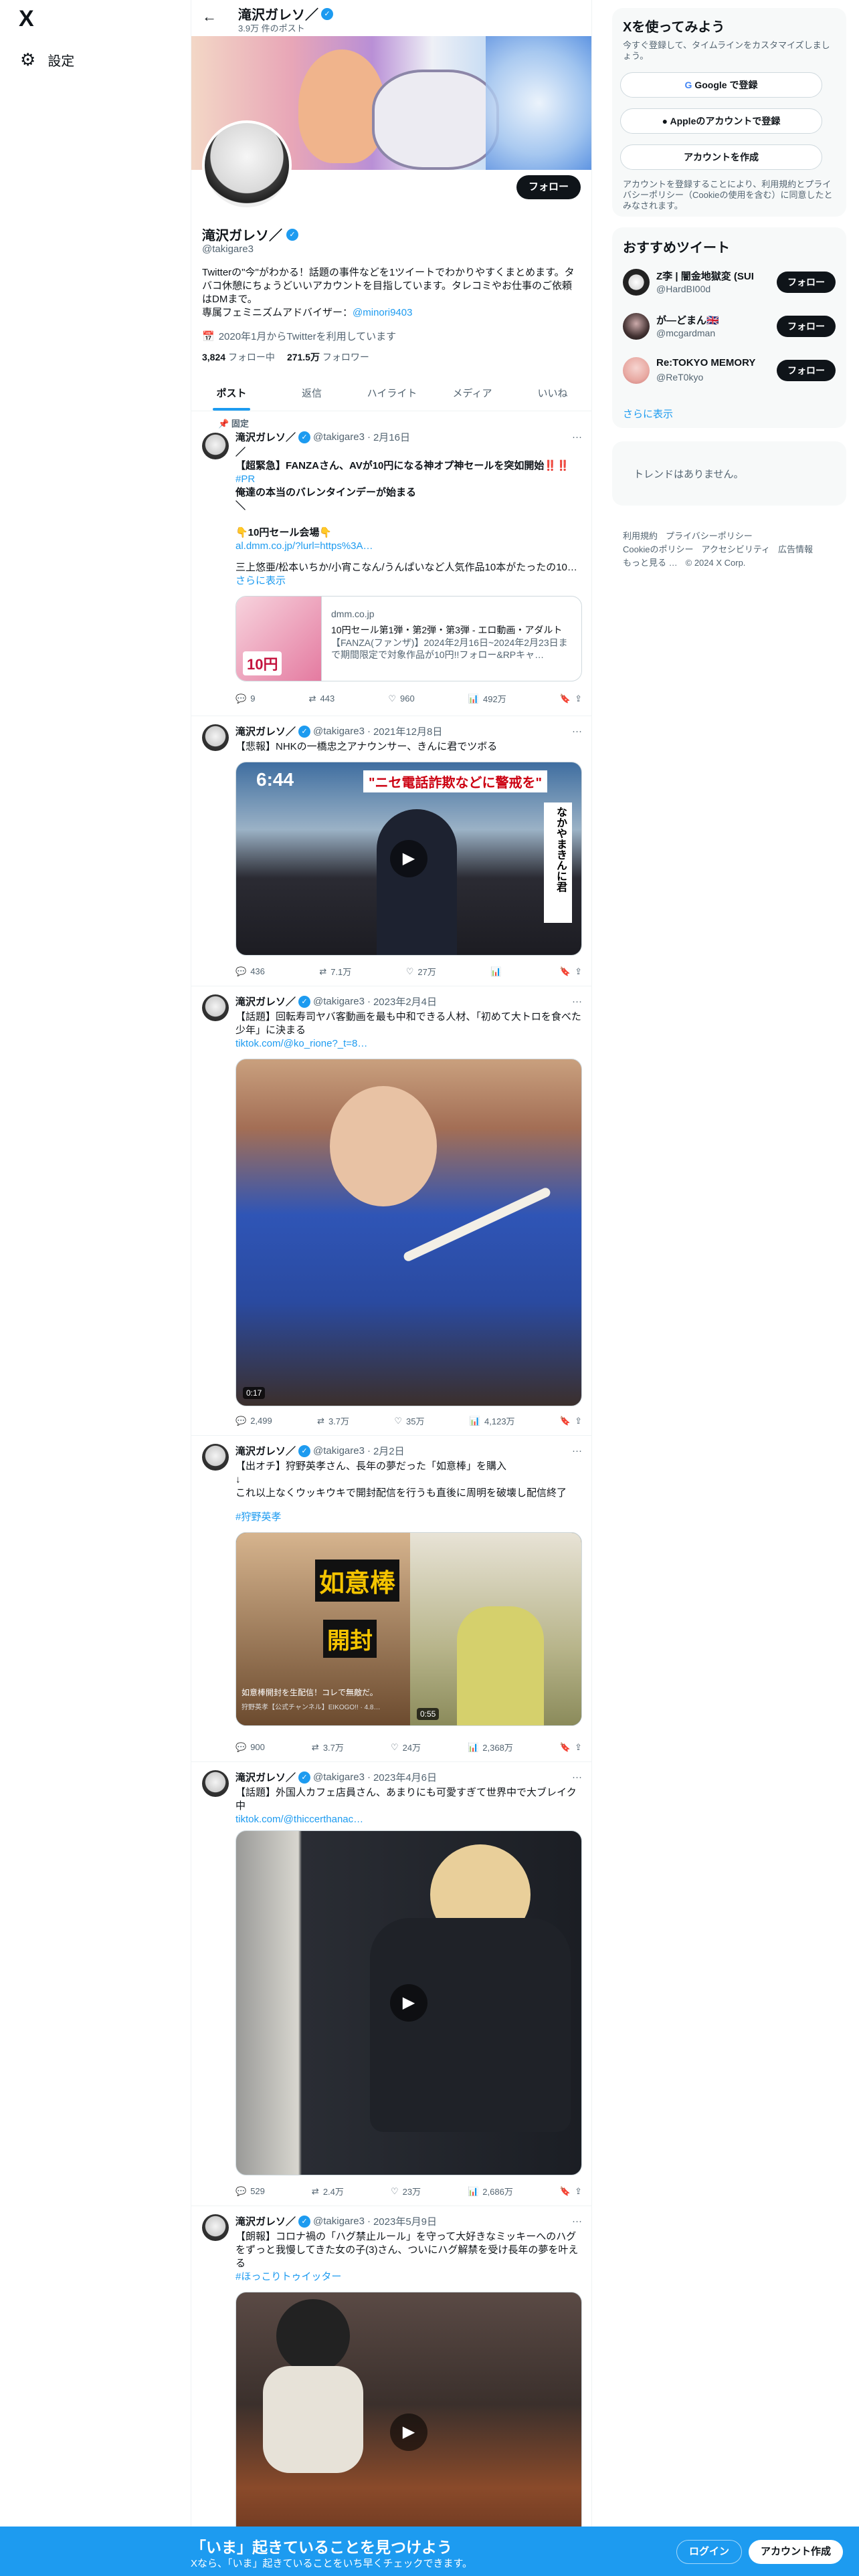 Image resolution: width=859 pixels, height=2576 pixels. Describe the element at coordinates (245, 698) in the screenshot. I see `reply-button: 💬 9` at that location.